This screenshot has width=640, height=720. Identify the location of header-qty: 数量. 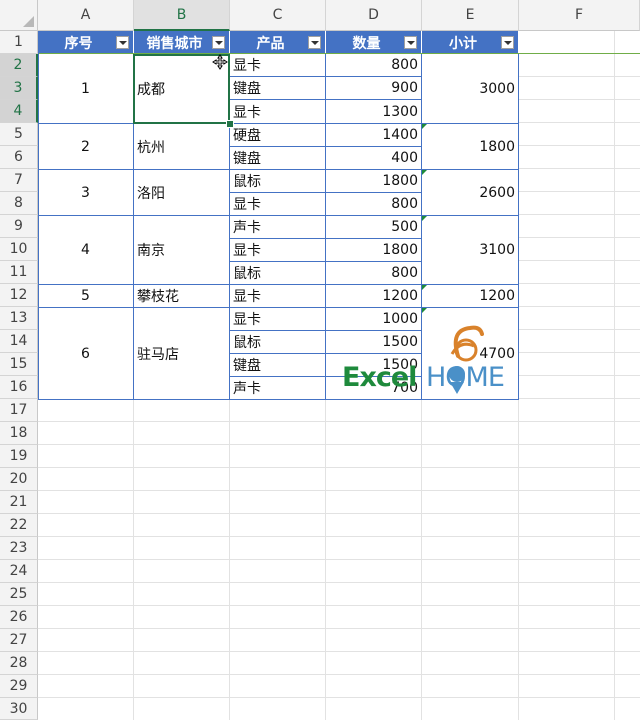
(374, 42).